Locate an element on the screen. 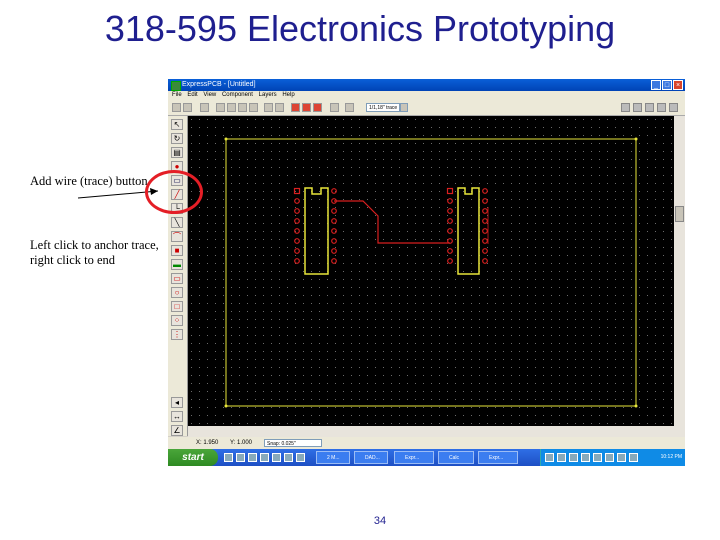 The width and height of the screenshot is (720, 540). menu-help: Help is located at coordinates (288, 95).